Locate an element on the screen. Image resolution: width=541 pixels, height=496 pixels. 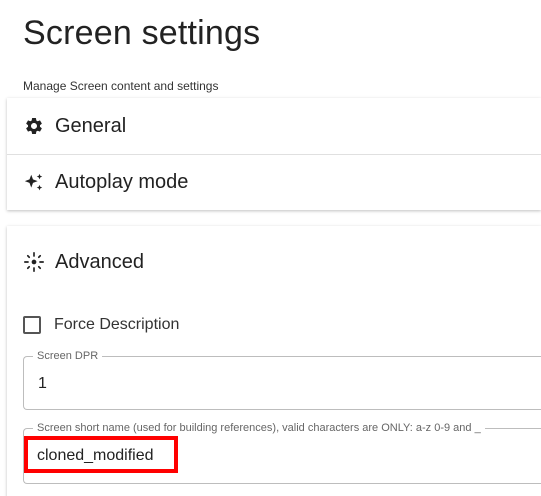
section-autoplay-label: Autoplay mode is located at coordinates (122, 182).